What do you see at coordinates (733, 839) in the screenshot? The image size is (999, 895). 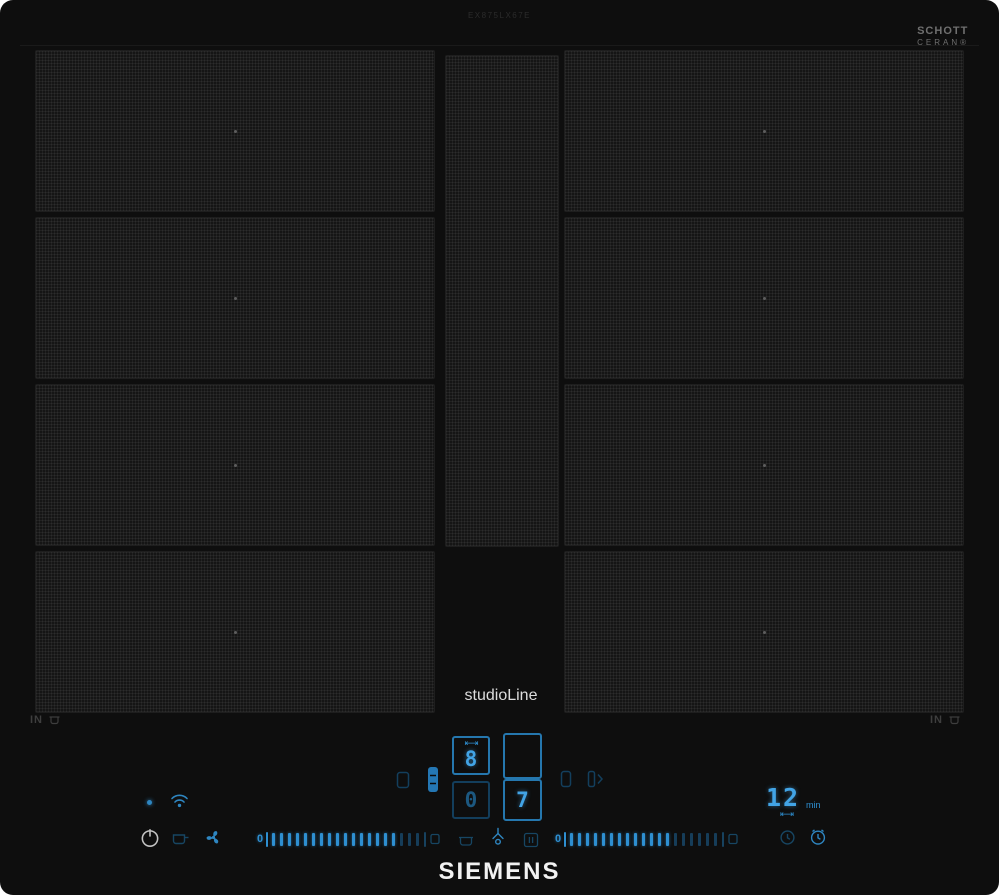 I see `pan-size-icon` at bounding box center [733, 839].